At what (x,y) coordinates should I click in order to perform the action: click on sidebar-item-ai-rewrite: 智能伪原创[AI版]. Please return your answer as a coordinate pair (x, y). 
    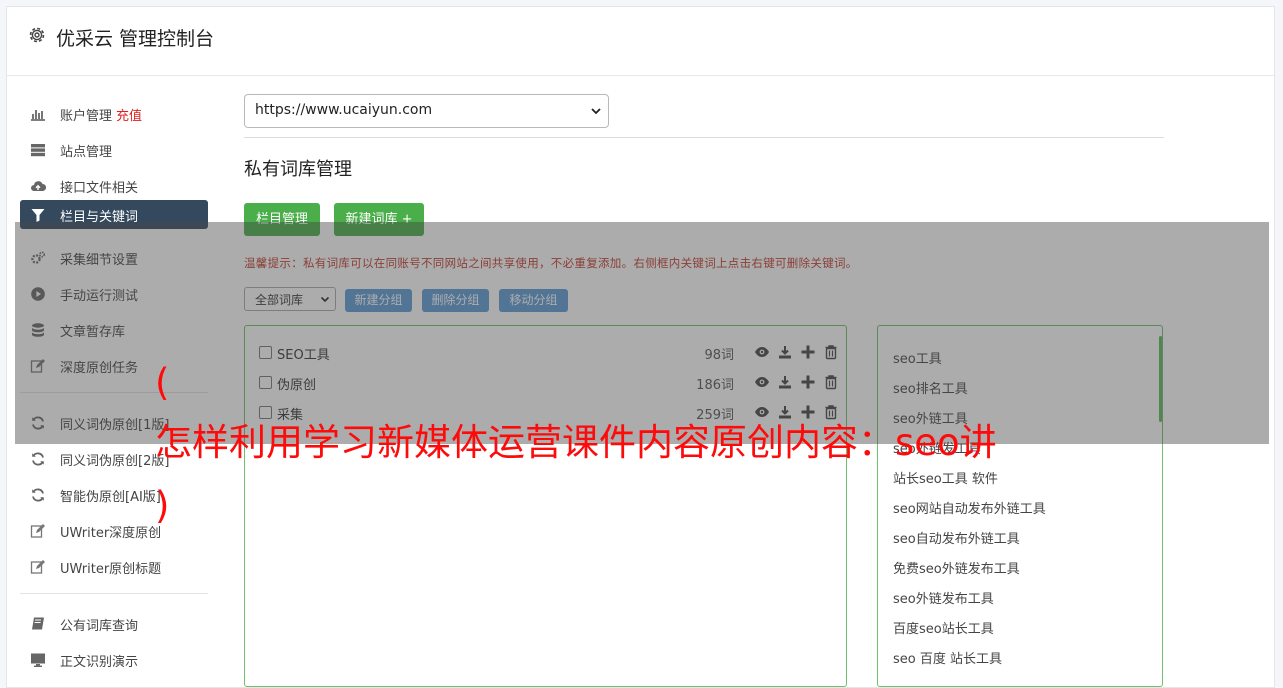
    Looking at the image, I should click on (114, 494).